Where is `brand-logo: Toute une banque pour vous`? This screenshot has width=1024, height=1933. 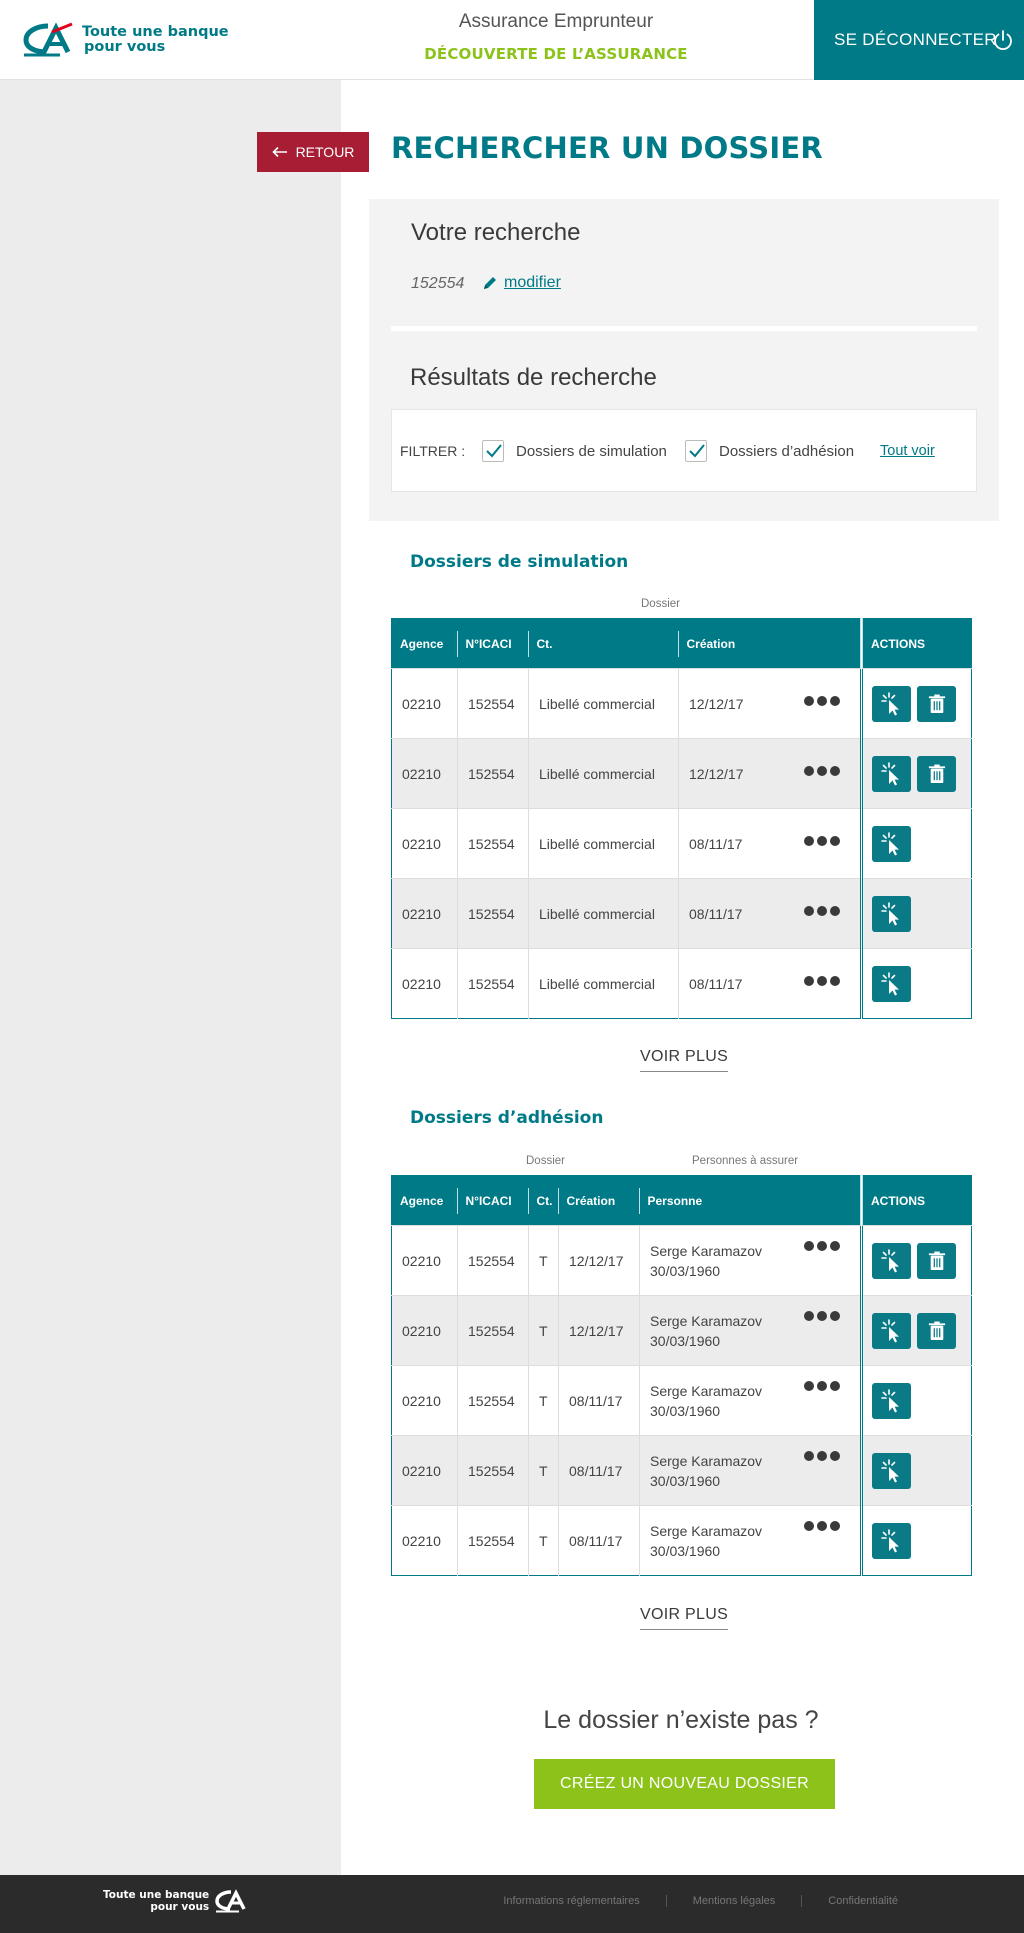
brand-logo: Toute une banque pour vous is located at coordinates (125, 40).